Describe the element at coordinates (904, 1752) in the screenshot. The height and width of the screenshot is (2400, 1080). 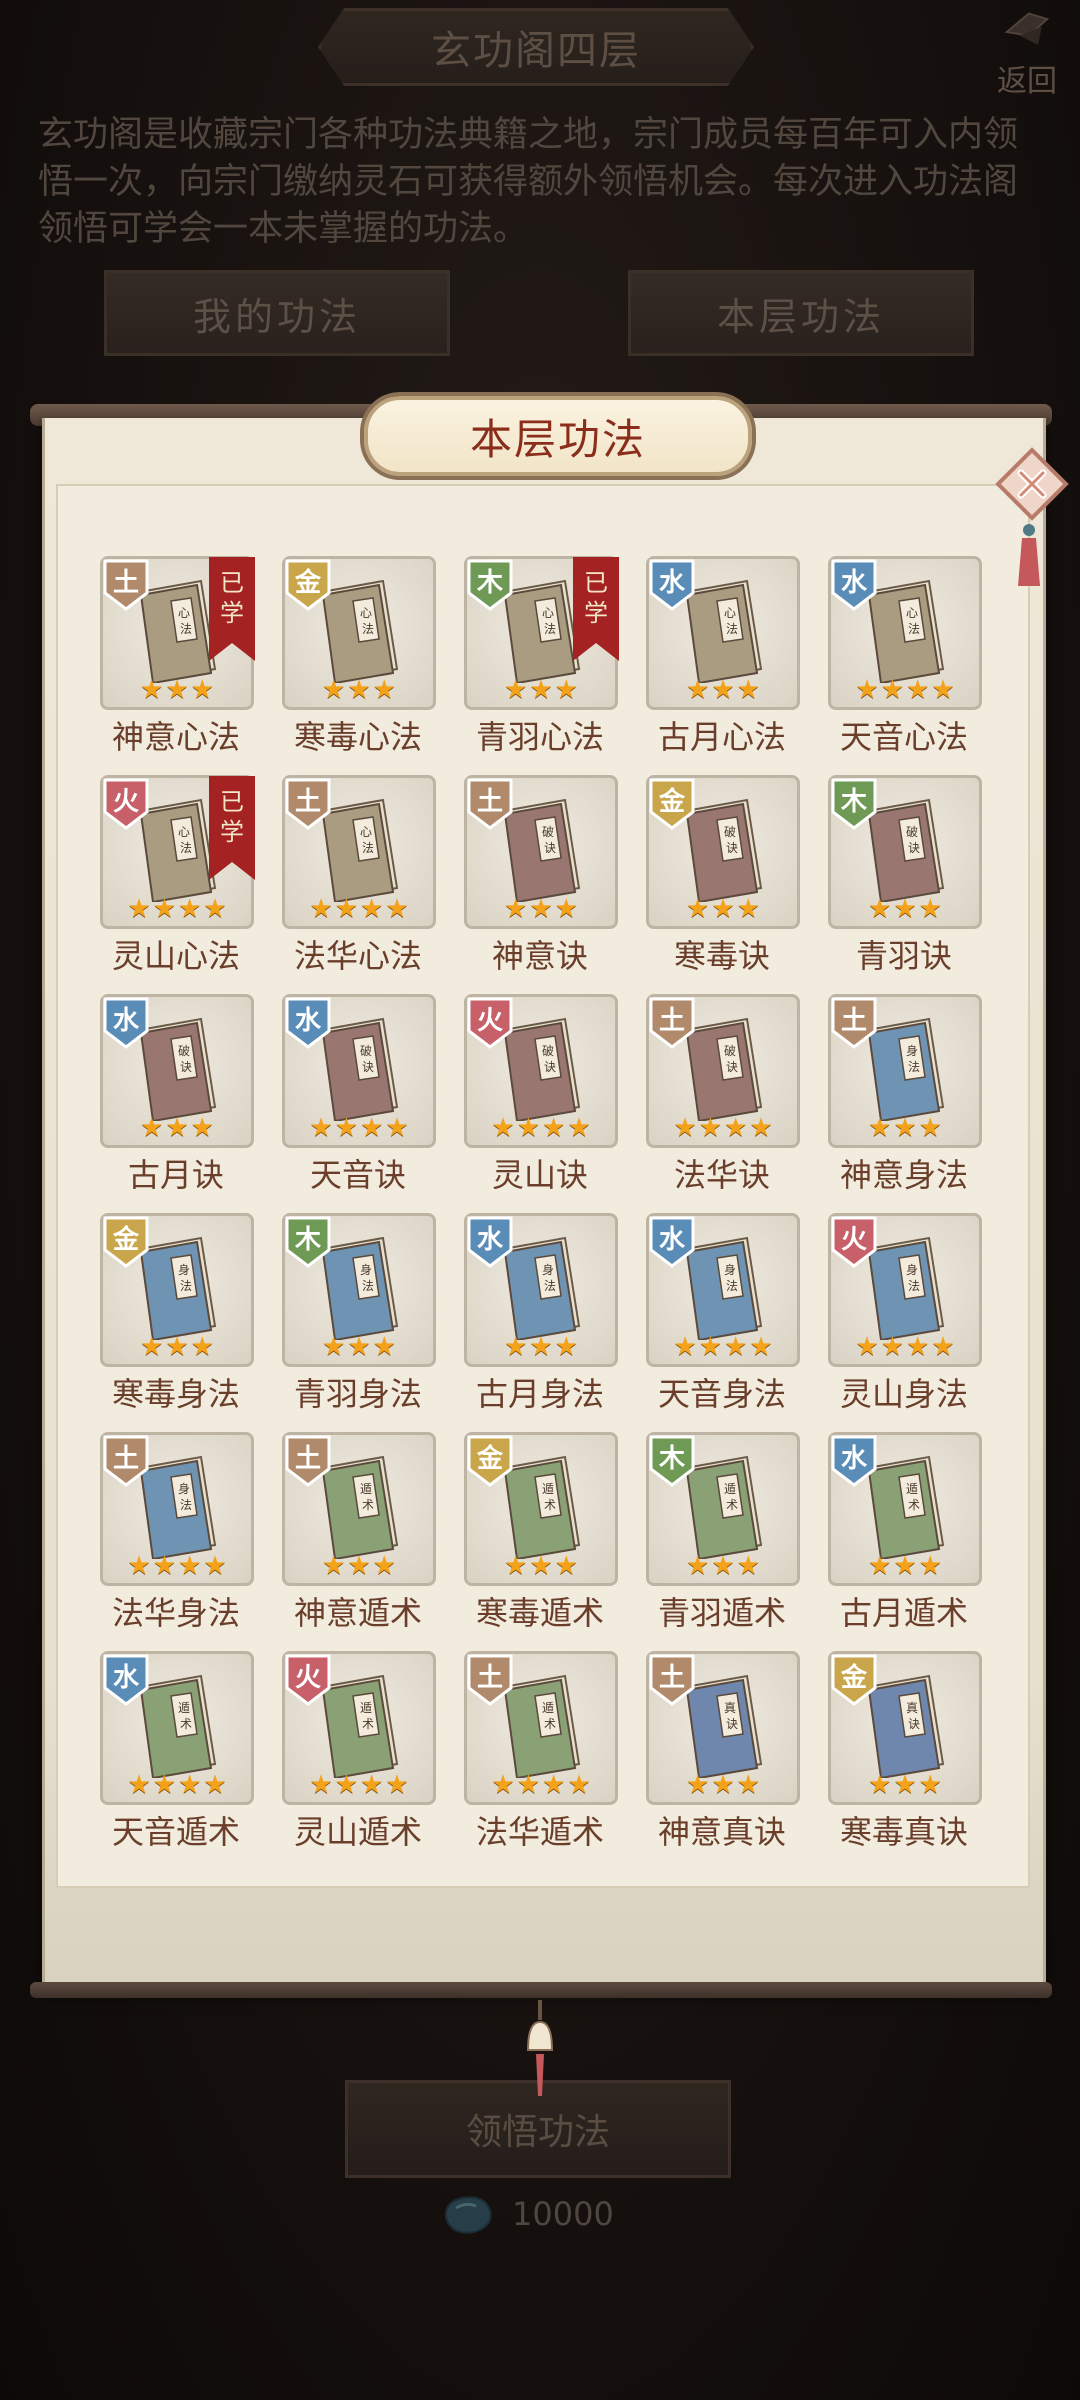
I see `skill-item: 真诀金 ★ ★ ★ 寒毒真诀` at that location.